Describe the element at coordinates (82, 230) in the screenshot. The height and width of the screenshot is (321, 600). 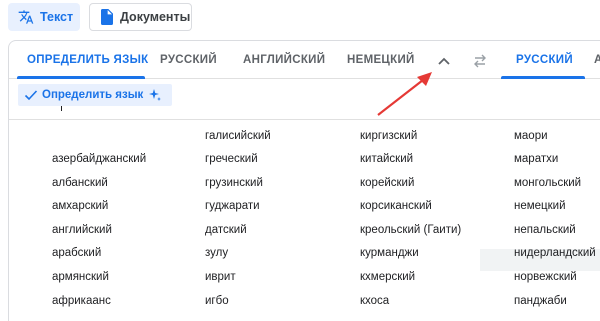
I see `language-item: английский` at that location.